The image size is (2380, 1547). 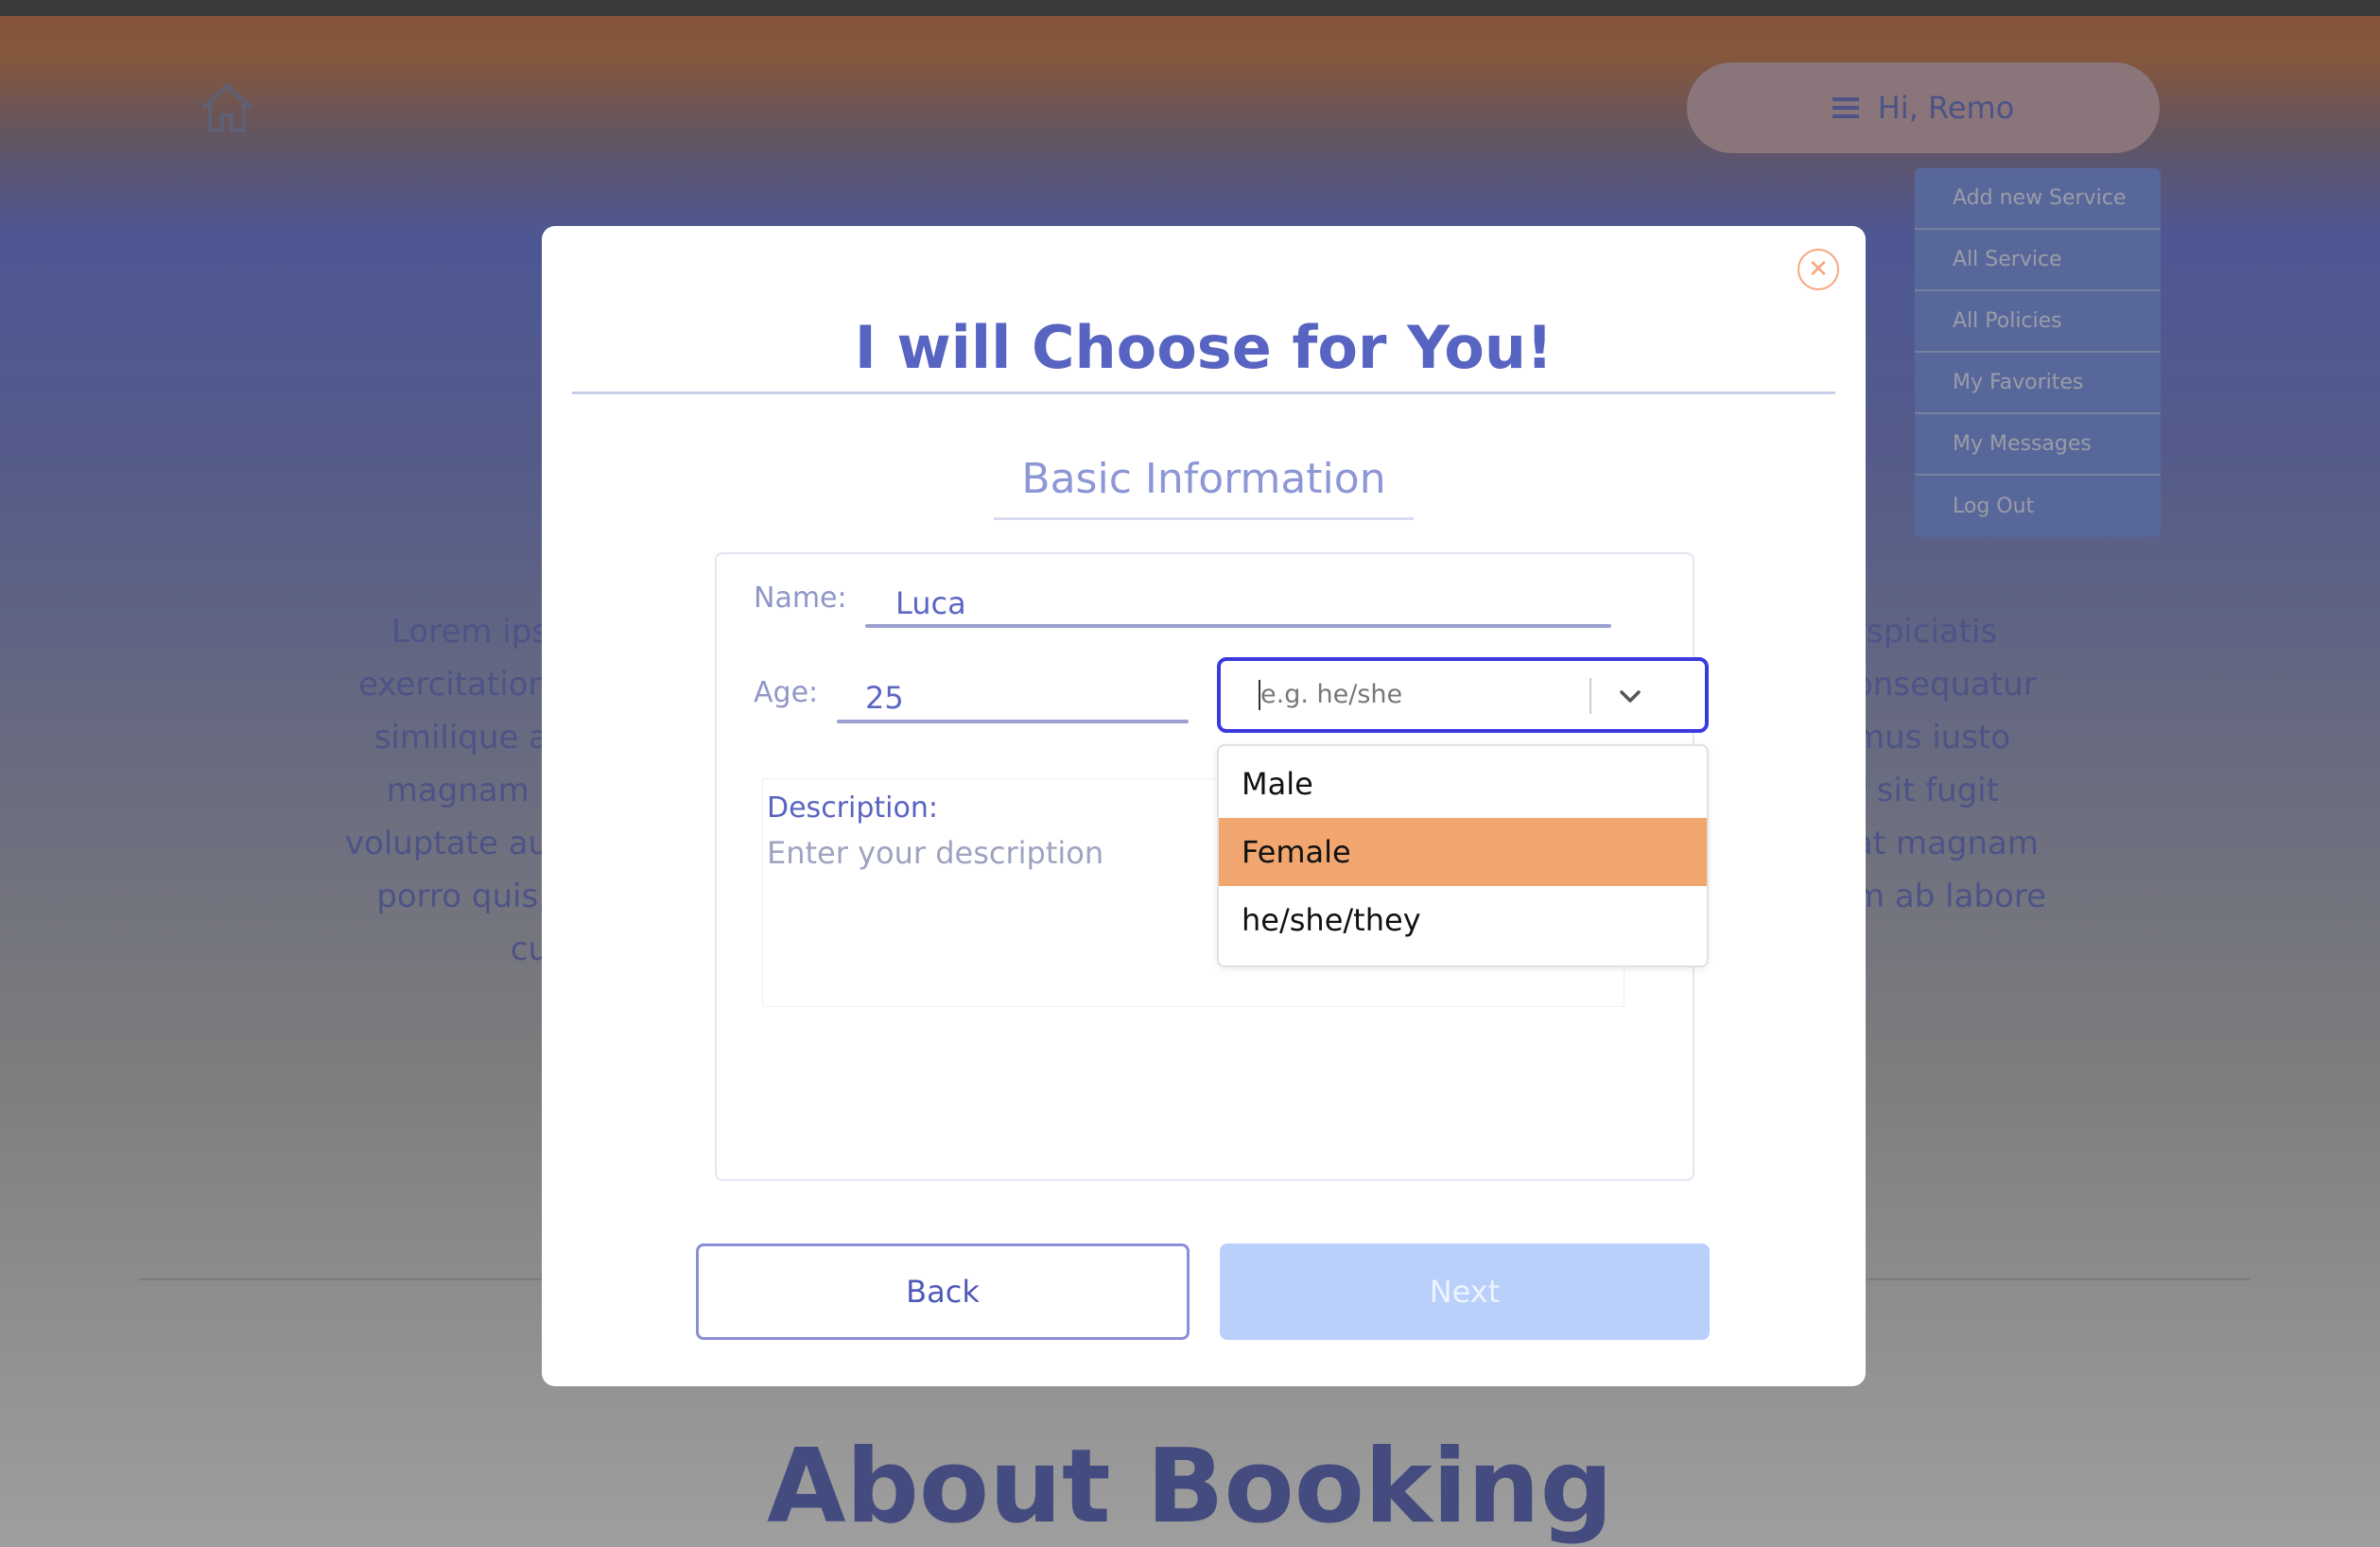 I want to click on modal-title: I will Choose for You!, so click(x=1204, y=347).